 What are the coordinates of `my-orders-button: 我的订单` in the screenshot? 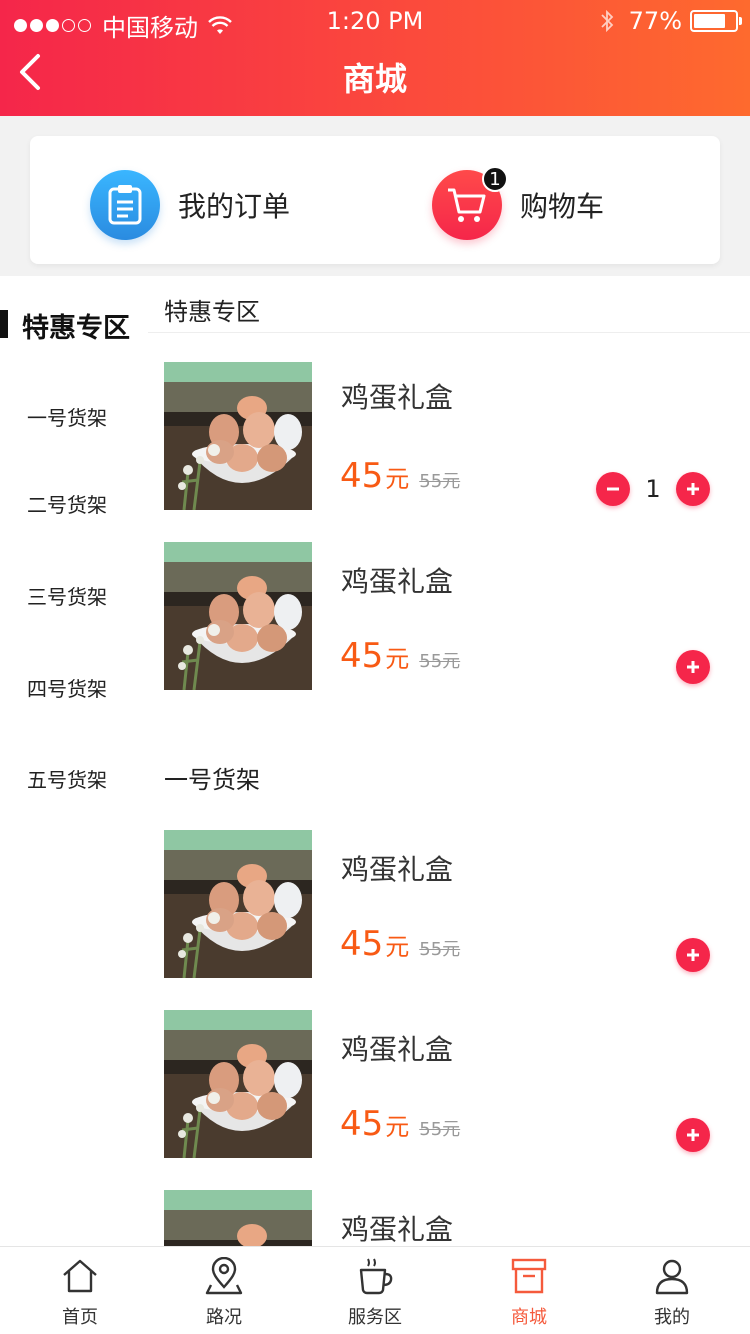 It's located at (190, 205).